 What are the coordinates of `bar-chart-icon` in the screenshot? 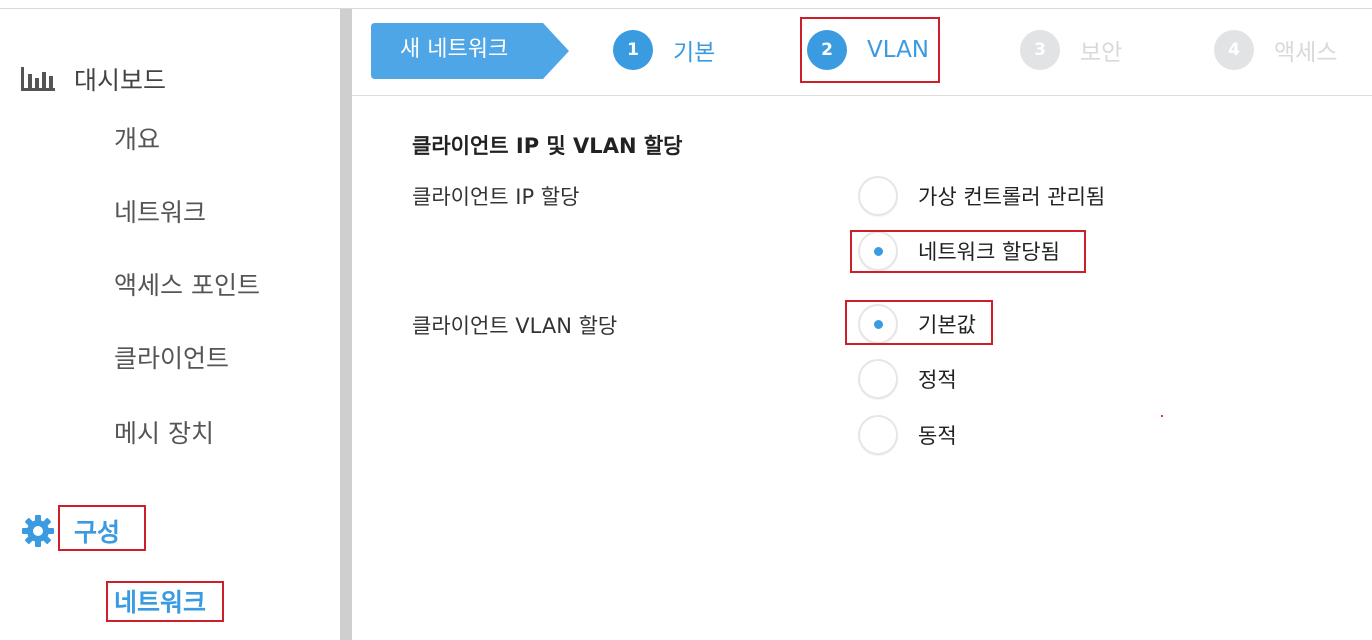 It's located at (38, 79).